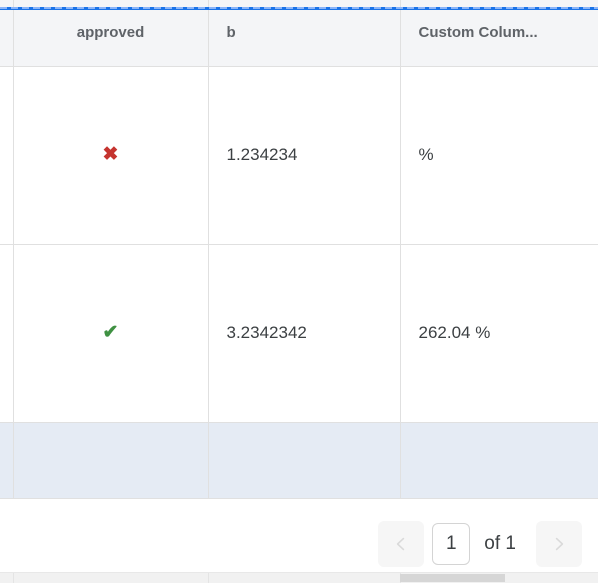 This screenshot has height=583, width=598. What do you see at coordinates (231, 33) in the screenshot?
I see `column-header-b-label: b` at bounding box center [231, 33].